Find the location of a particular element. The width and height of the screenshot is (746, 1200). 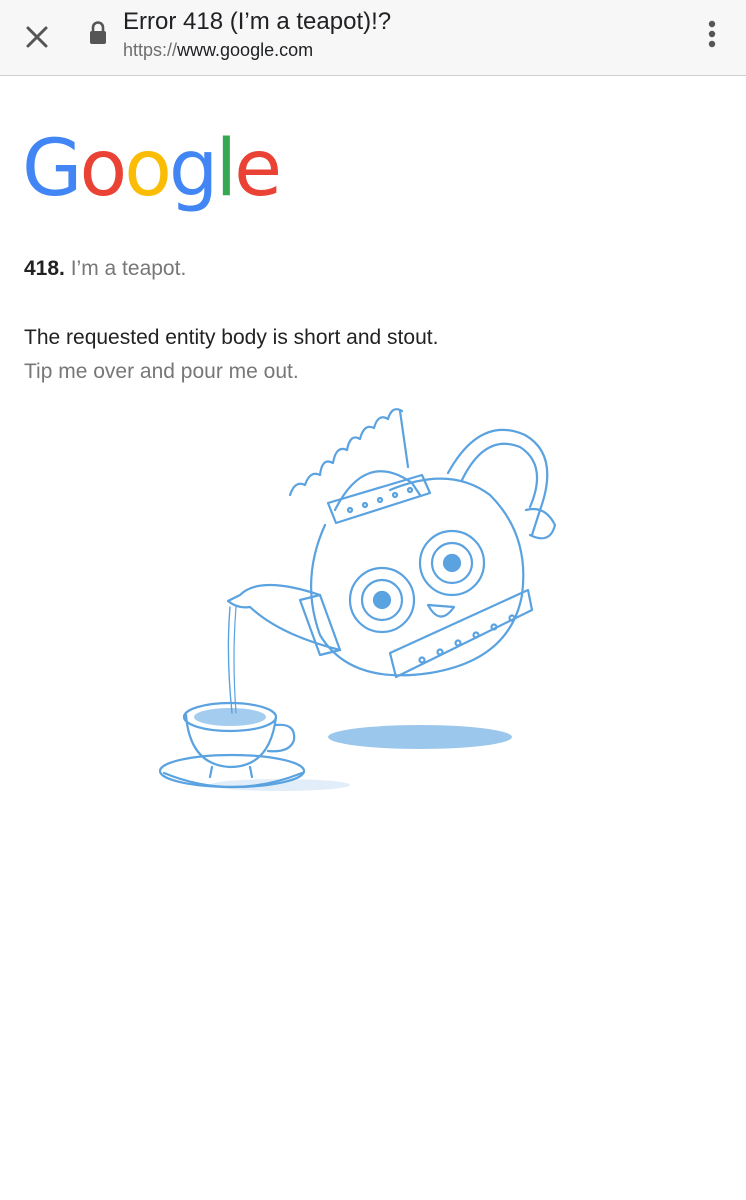

error-heading: 418. I’m a teapot. is located at coordinates (105, 269).